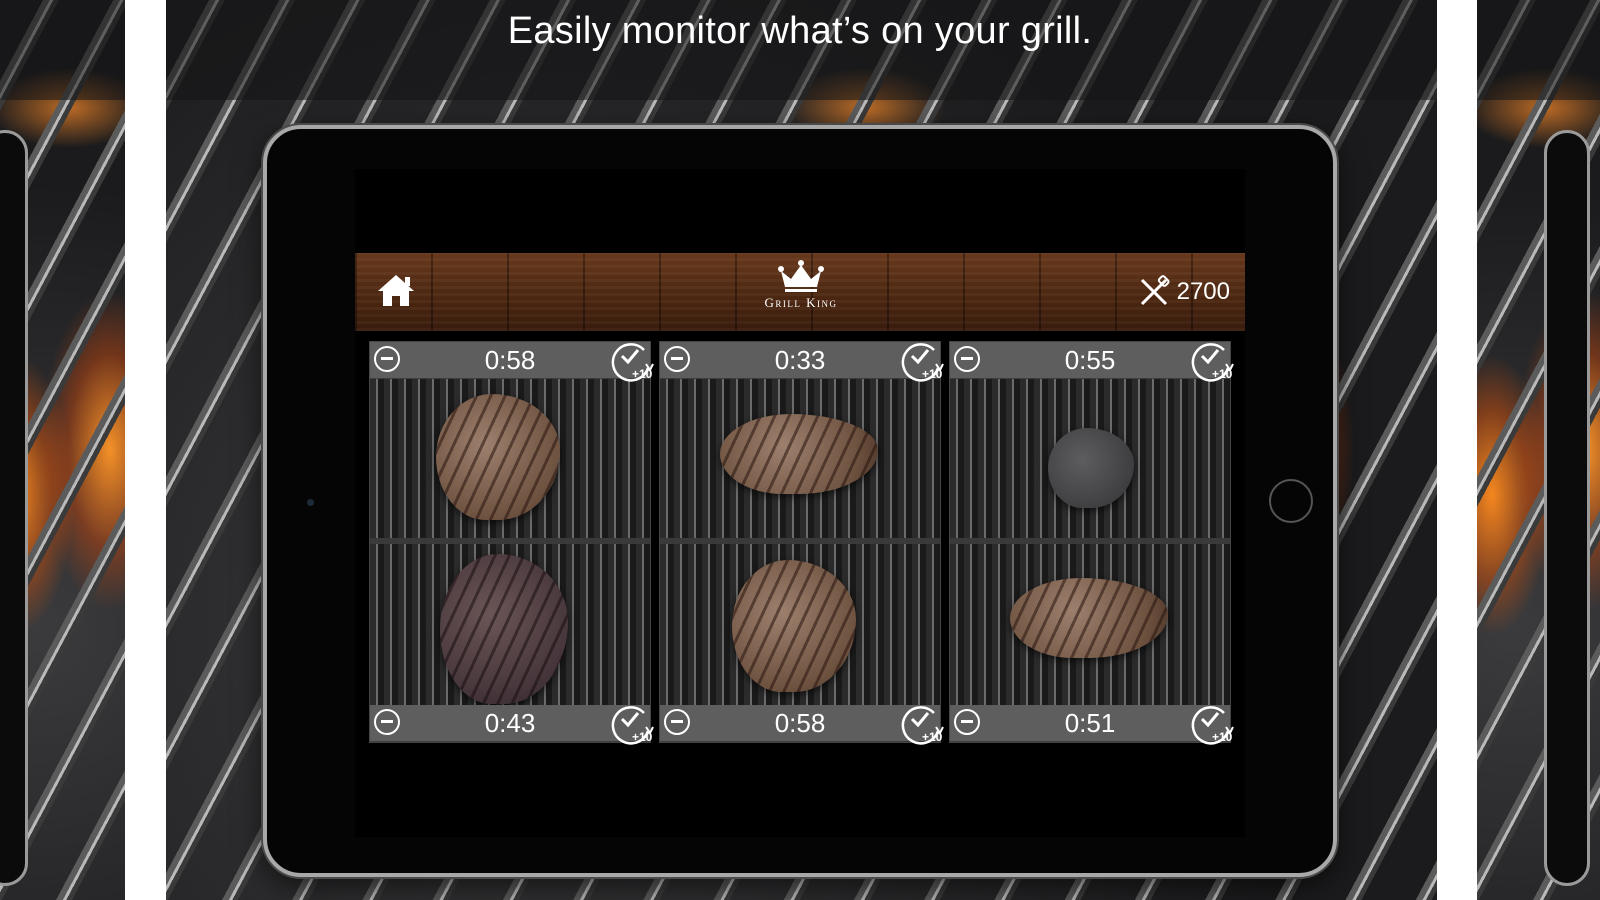 Image resolution: width=1600 pixels, height=900 pixels. I want to click on timer-bar-top: 0:58 +10, so click(512, 362).